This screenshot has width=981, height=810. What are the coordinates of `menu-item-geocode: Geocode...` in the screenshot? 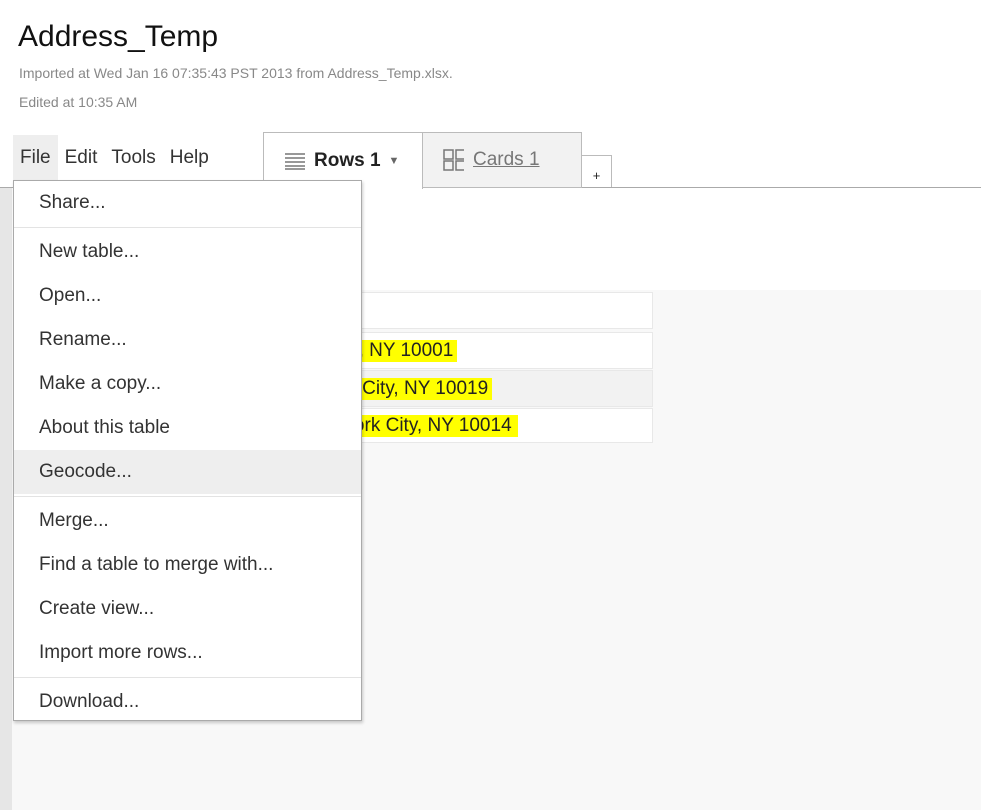 It's located at (187, 472).